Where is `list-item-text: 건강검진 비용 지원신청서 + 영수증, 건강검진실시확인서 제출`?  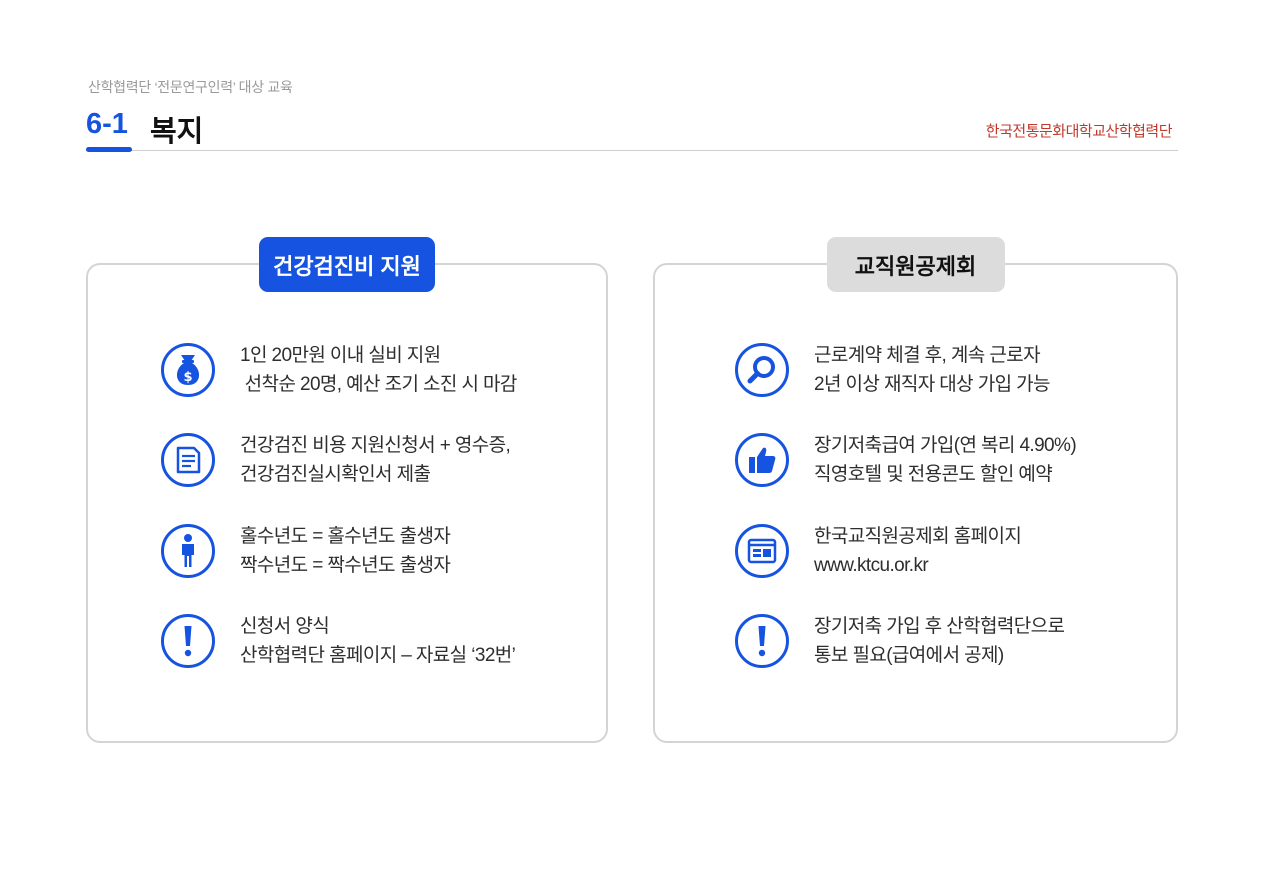 list-item-text: 건강검진 비용 지원신청서 + 영수증, 건강검진실시확인서 제출 is located at coordinates (375, 460).